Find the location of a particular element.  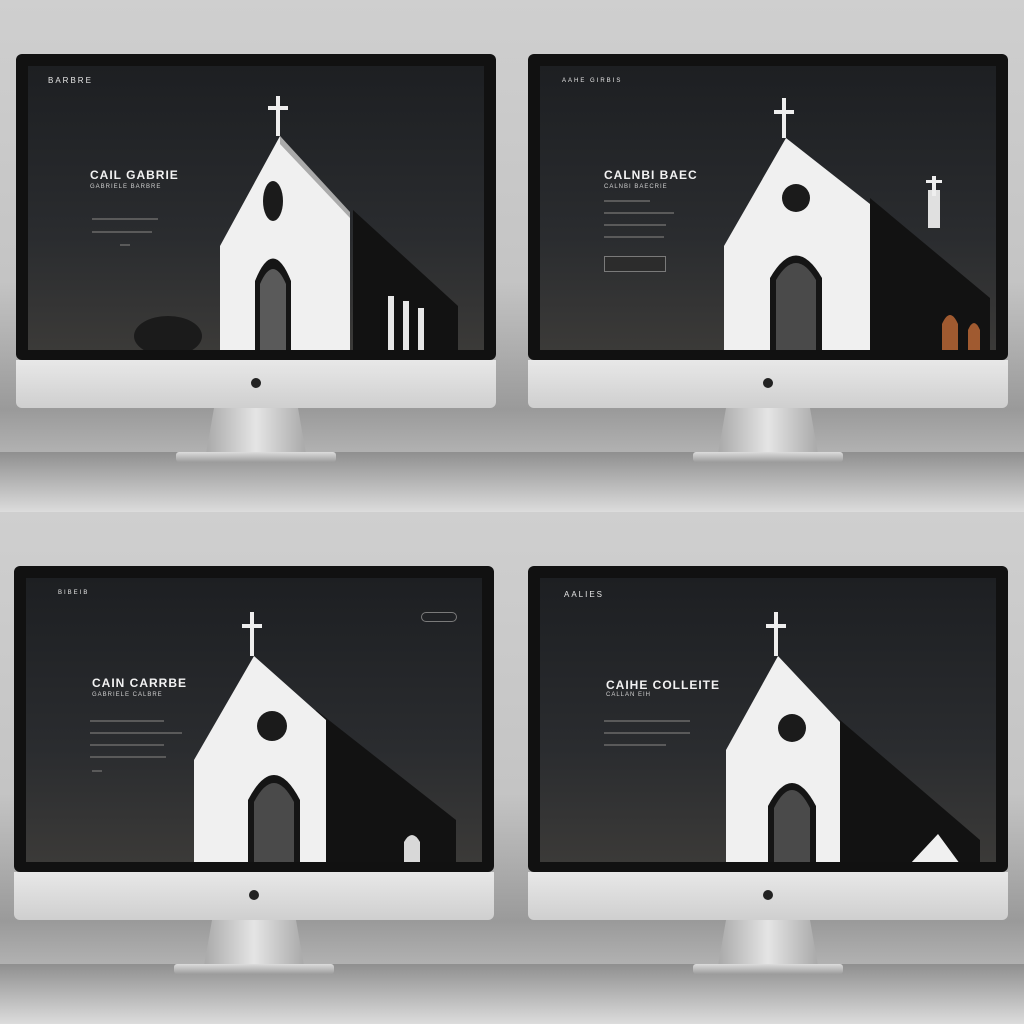

hero-subtitle: CALLAN EIH is located at coordinates (629, 695).